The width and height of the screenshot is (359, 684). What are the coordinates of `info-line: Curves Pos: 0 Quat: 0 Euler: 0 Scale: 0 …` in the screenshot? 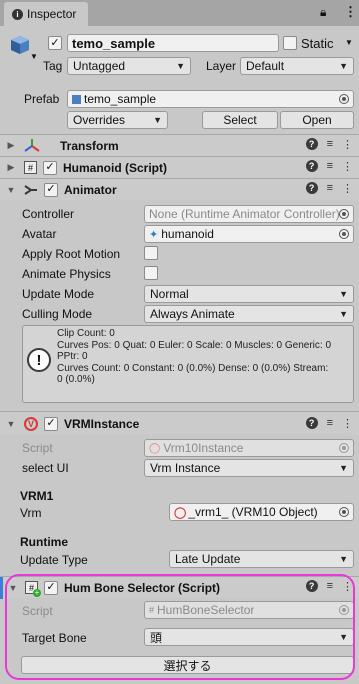 It's located at (194, 345).